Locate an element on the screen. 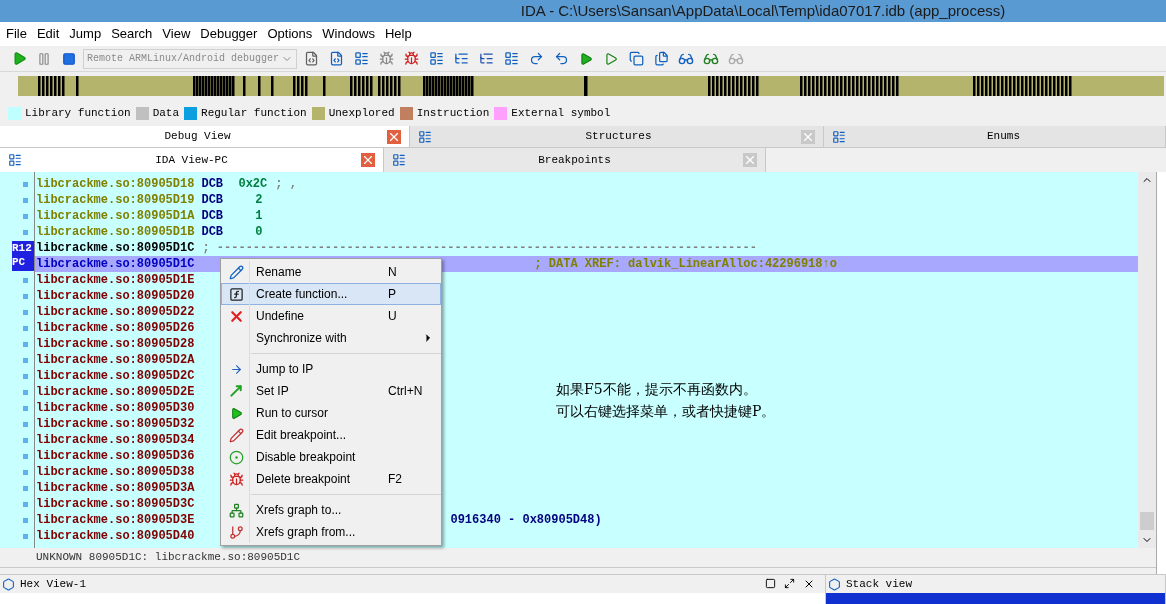 The width and height of the screenshot is (1166, 604). delete-breakpoint-icon is located at coordinates (411, 58).